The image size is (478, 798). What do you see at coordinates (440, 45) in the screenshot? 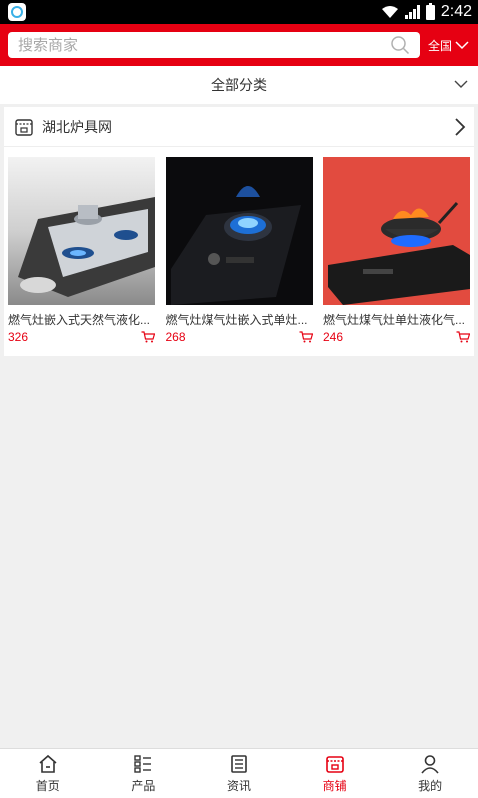
I see `region-label: 全国` at bounding box center [440, 45].